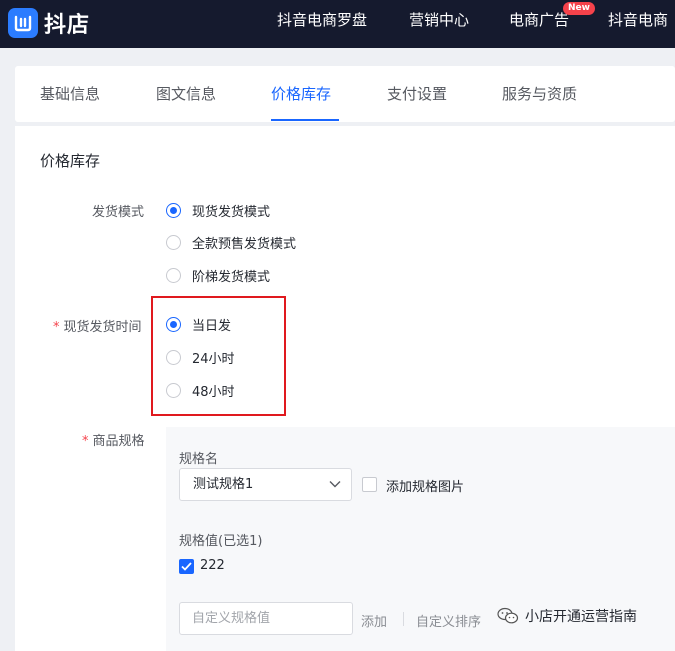  I want to click on tab-service-qualification: 服务与资质, so click(539, 94).